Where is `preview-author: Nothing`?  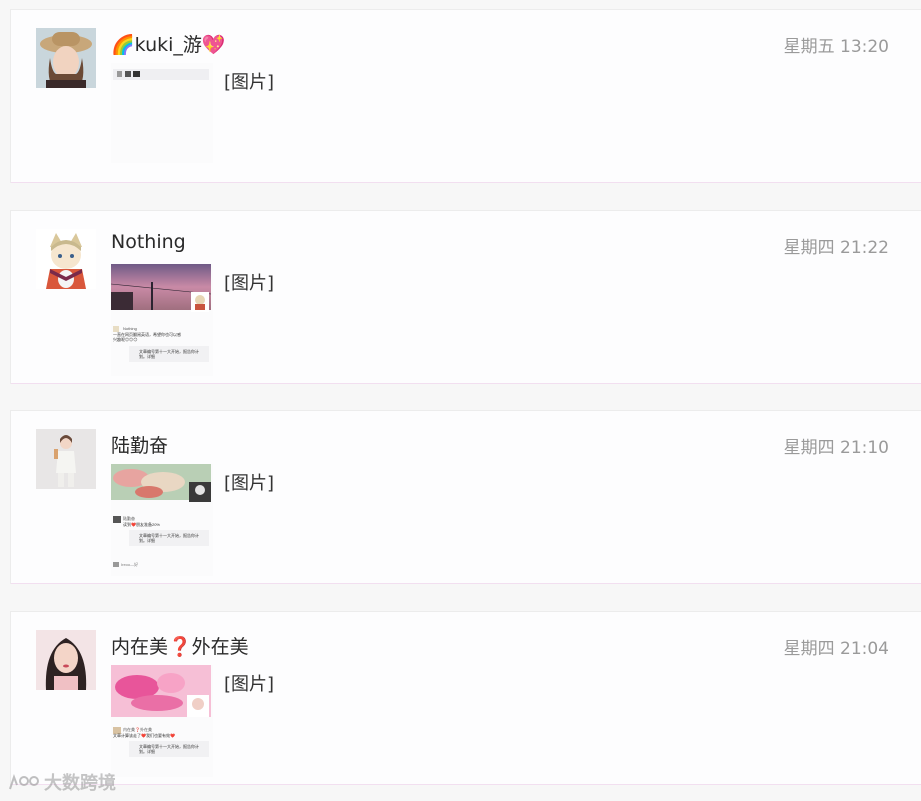 preview-author: Nothing is located at coordinates (130, 328).